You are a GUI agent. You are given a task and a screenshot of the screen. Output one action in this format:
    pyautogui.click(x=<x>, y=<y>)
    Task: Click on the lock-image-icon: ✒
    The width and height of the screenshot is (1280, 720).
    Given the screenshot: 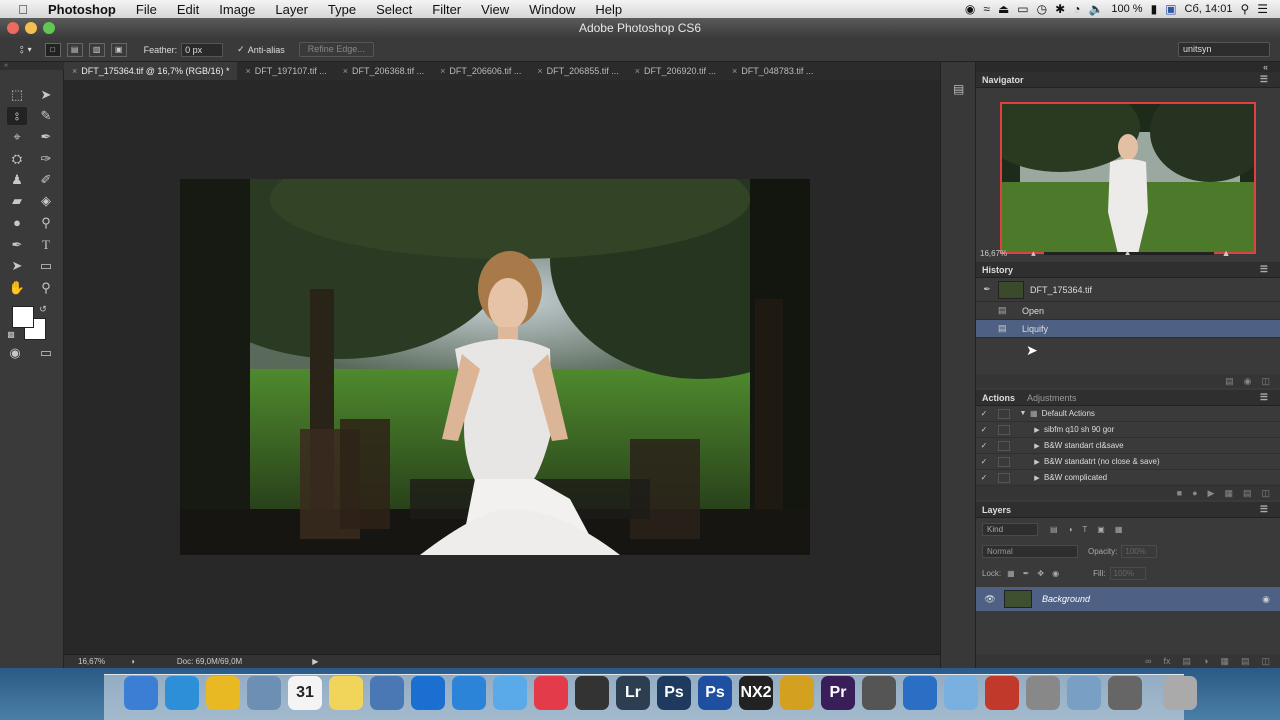 What is the action you would take?
    pyautogui.click(x=1026, y=573)
    